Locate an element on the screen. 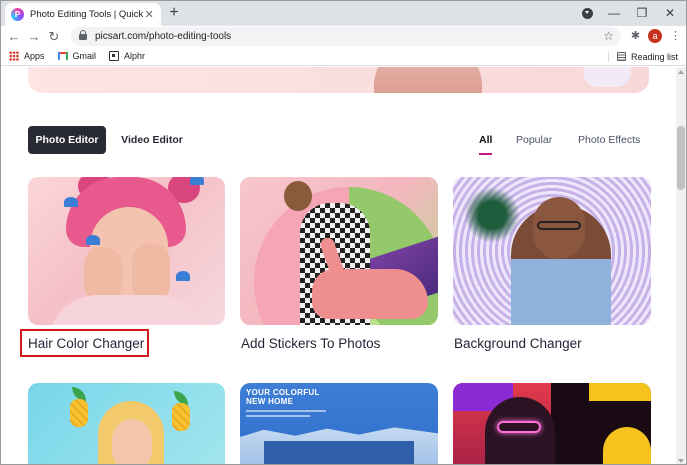  reading-list-button: Reading list is located at coordinates (642, 56).